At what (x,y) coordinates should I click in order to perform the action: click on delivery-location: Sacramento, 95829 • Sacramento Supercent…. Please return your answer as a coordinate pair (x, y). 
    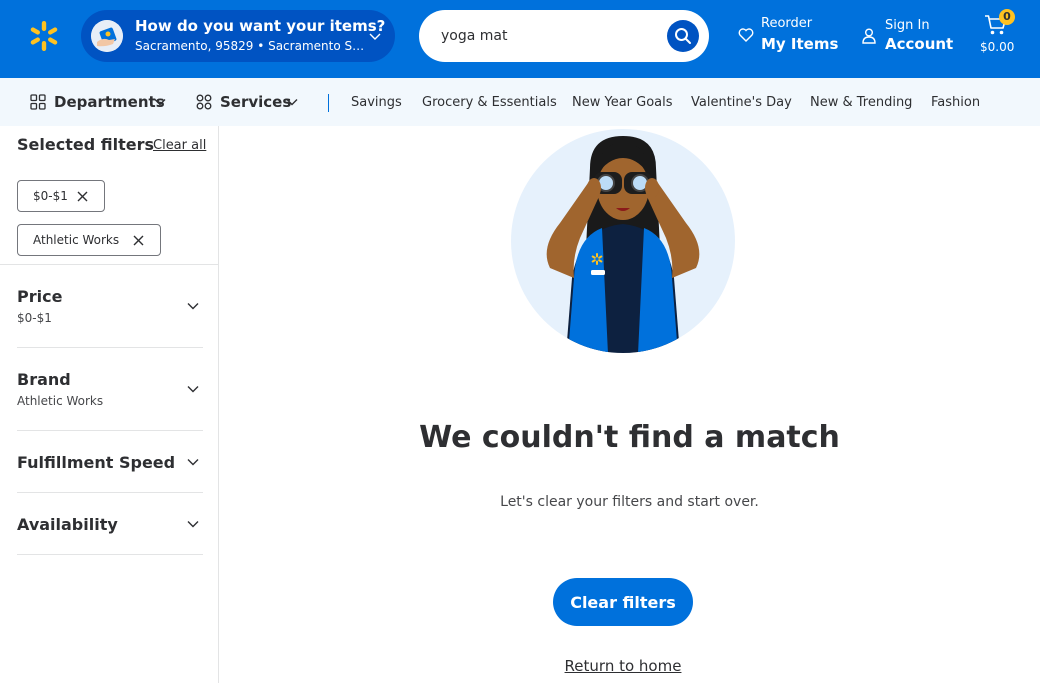
    Looking at the image, I should click on (251, 46).